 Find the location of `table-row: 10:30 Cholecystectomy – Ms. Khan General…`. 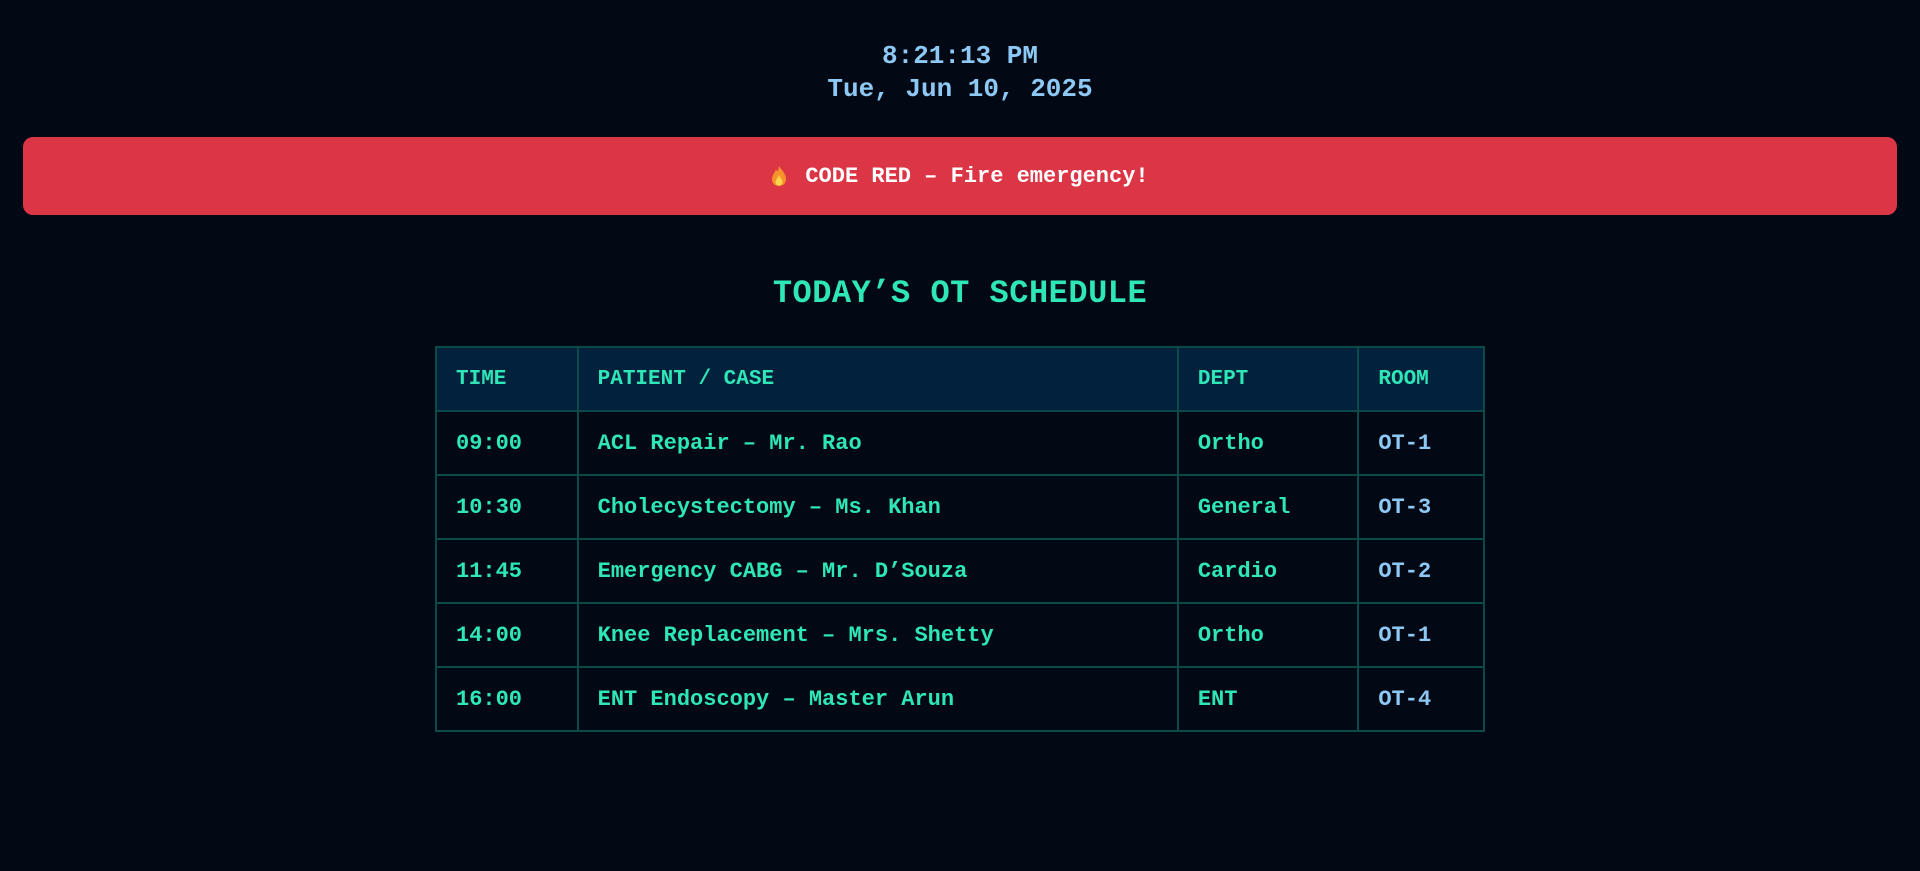

table-row: 10:30 Cholecystectomy – Ms. Khan General… is located at coordinates (960, 507).